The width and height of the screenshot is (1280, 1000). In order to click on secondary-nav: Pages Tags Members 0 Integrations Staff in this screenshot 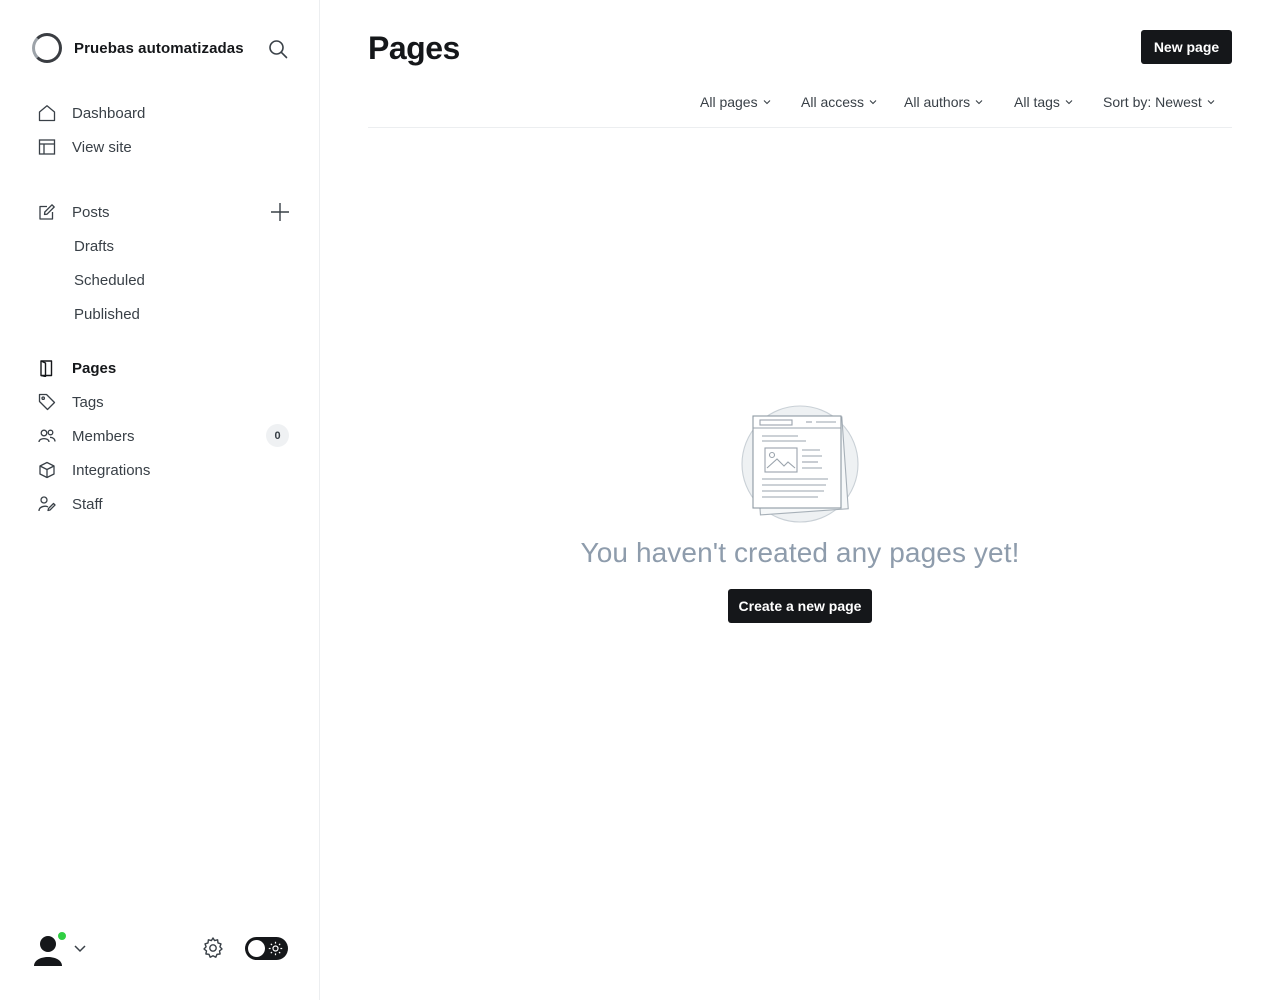, I will do `click(160, 436)`.